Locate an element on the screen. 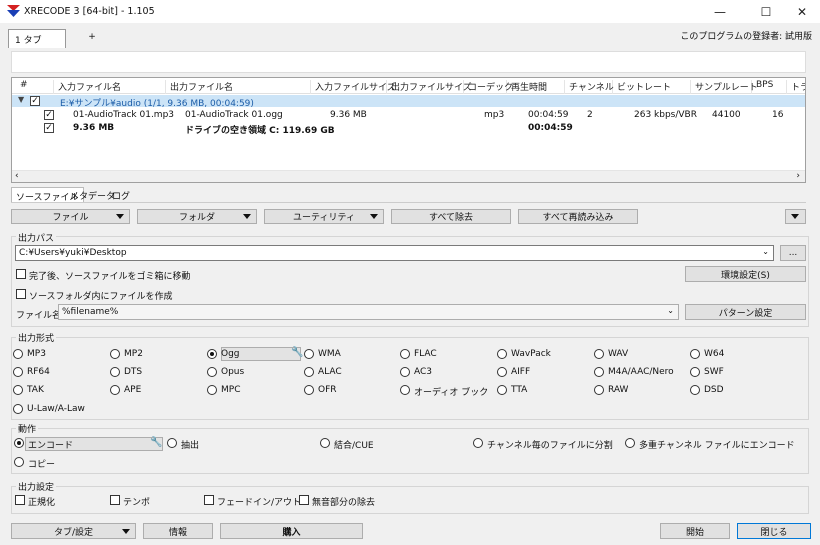  buy-button: 購入 is located at coordinates (291, 531).